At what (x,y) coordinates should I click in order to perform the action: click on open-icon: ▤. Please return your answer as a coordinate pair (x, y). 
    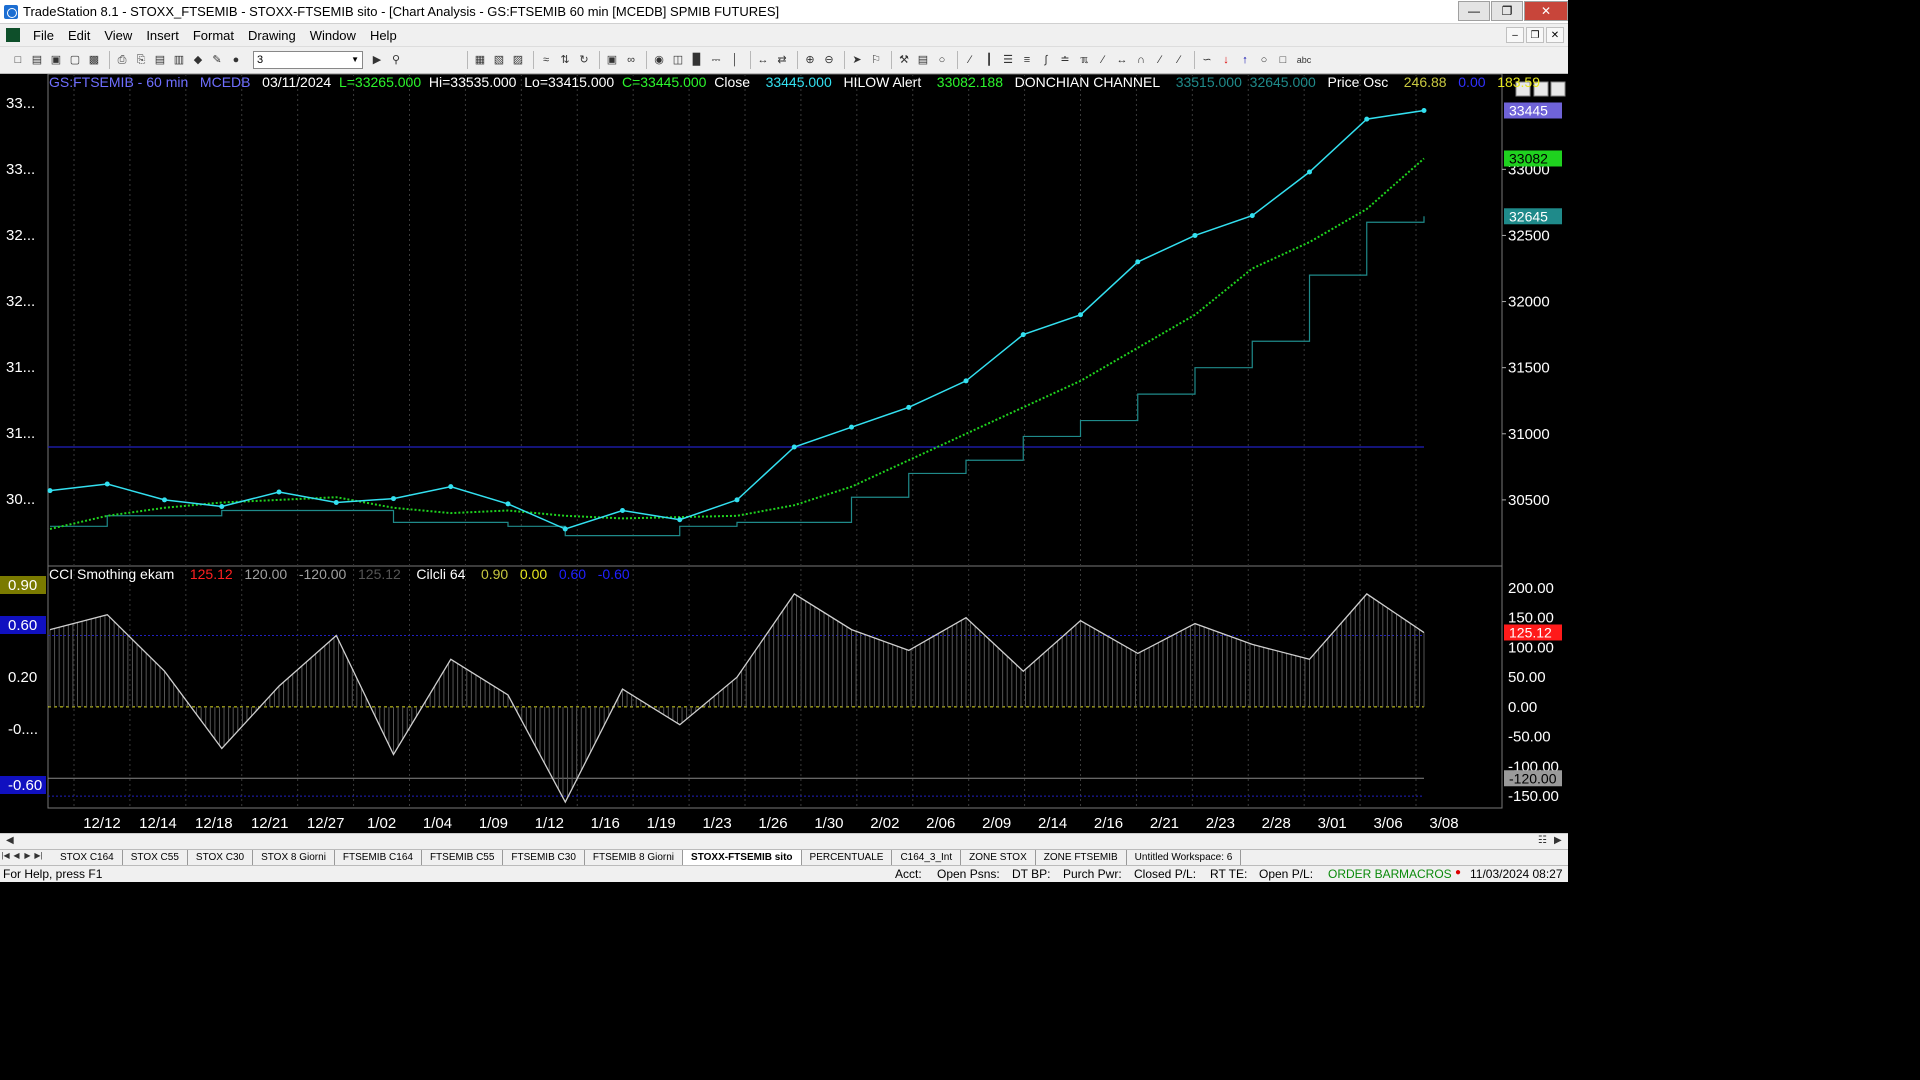
    Looking at the image, I should click on (37, 60).